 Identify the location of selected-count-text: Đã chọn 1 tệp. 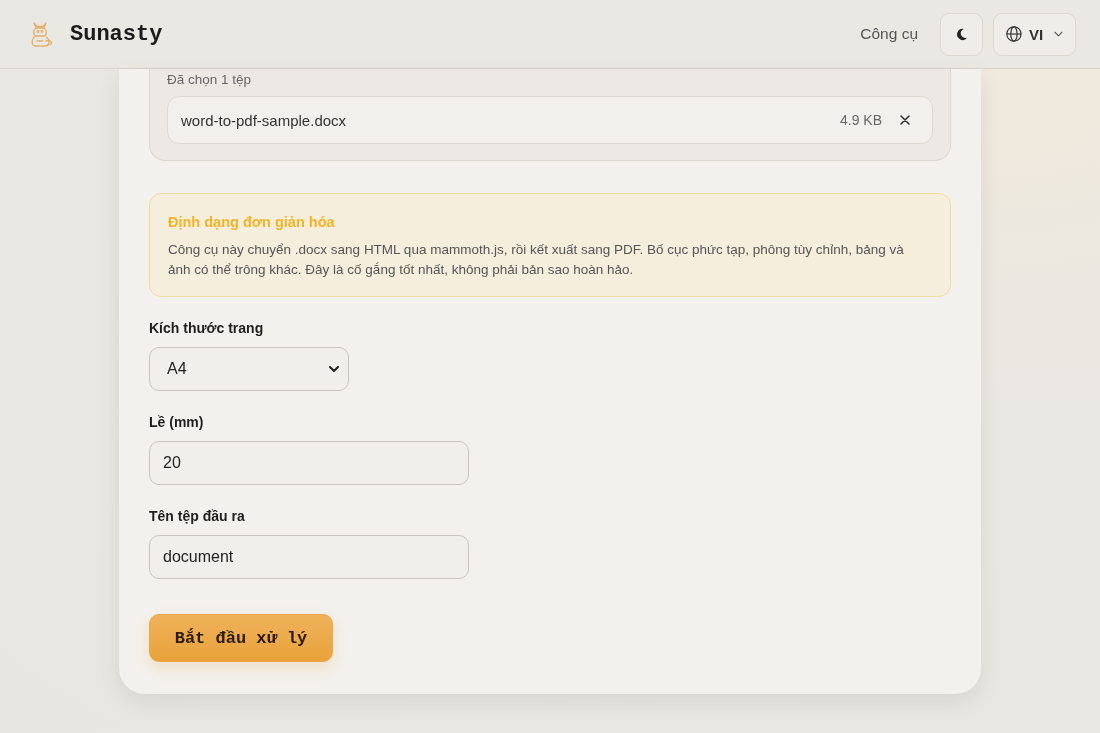
(210, 80).